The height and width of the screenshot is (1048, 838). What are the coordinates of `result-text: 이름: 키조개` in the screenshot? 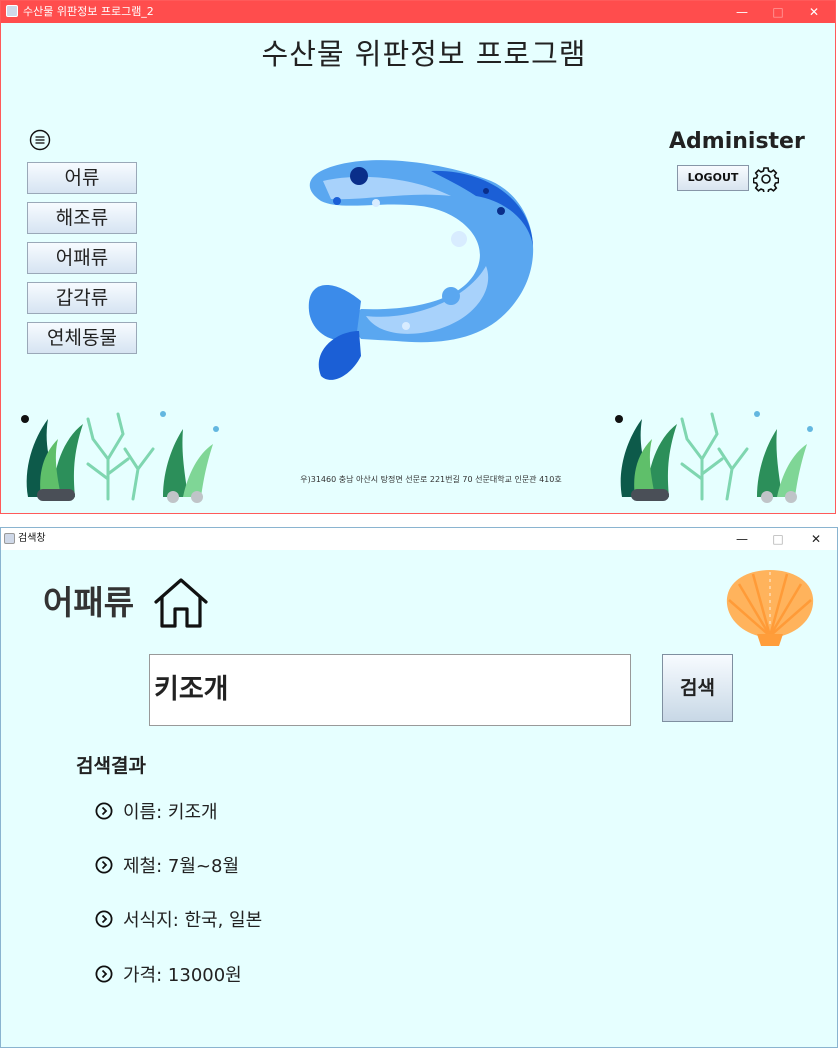 It's located at (170, 812).